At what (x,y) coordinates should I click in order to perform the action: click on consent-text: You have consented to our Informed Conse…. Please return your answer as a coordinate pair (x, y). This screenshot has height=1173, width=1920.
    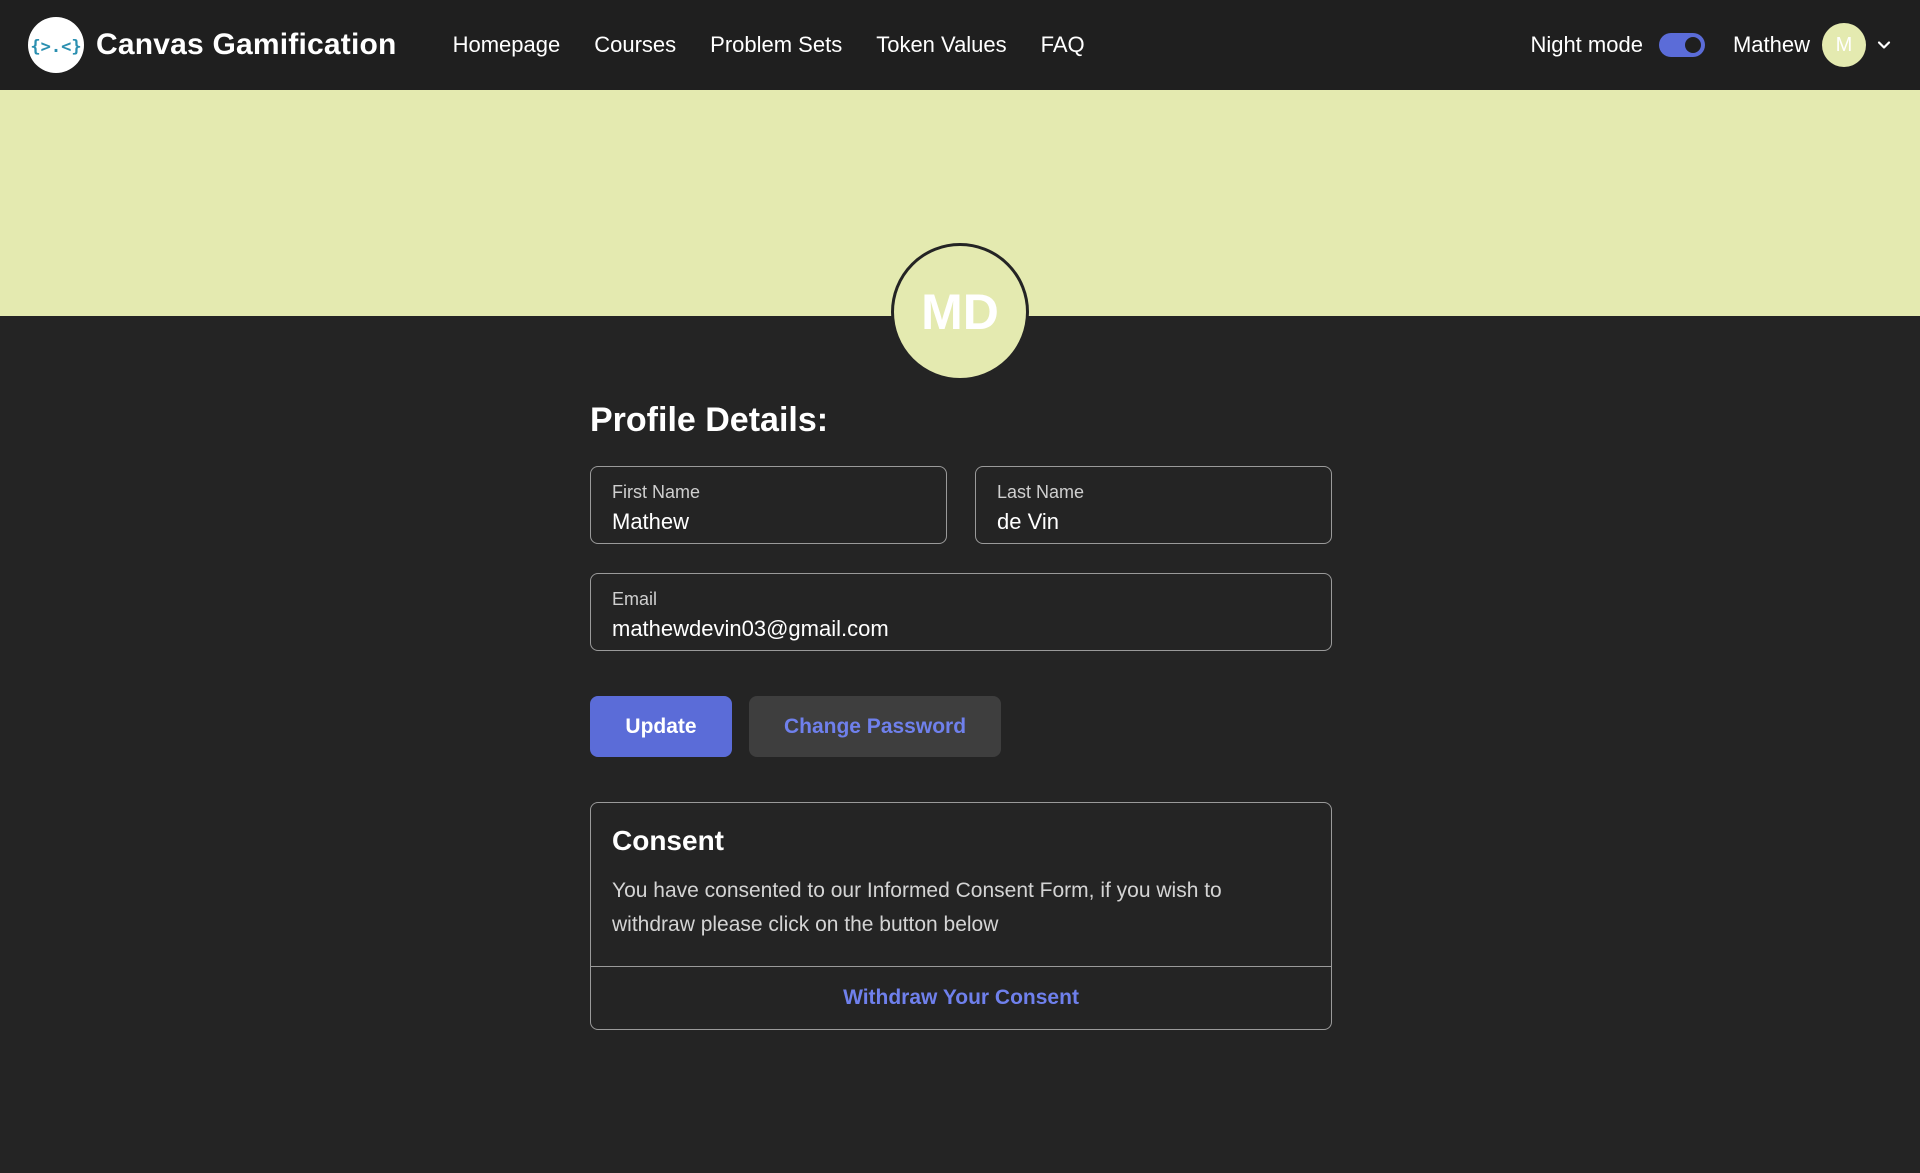
    Looking at the image, I should click on (917, 907).